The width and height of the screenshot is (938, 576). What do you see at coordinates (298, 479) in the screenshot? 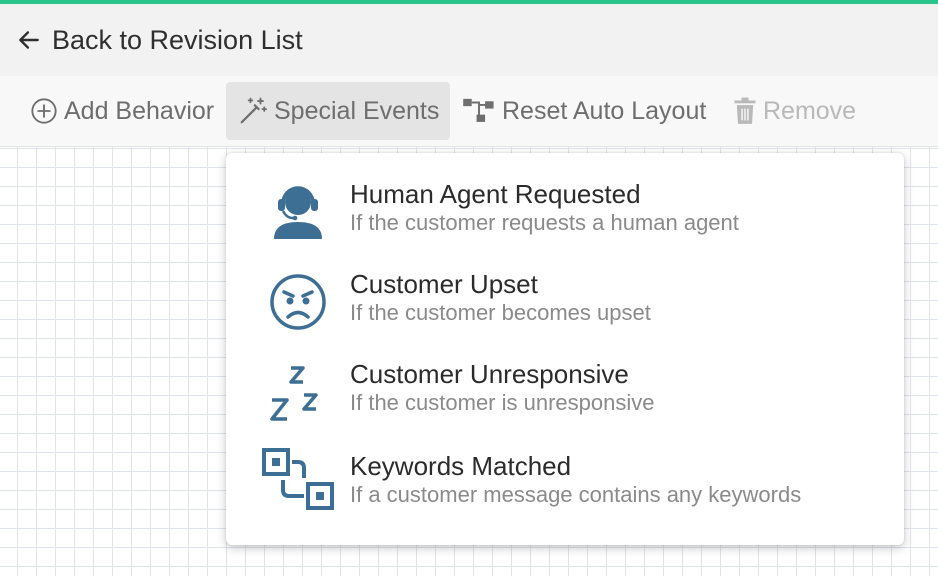
I see `keyword-link-icon` at bounding box center [298, 479].